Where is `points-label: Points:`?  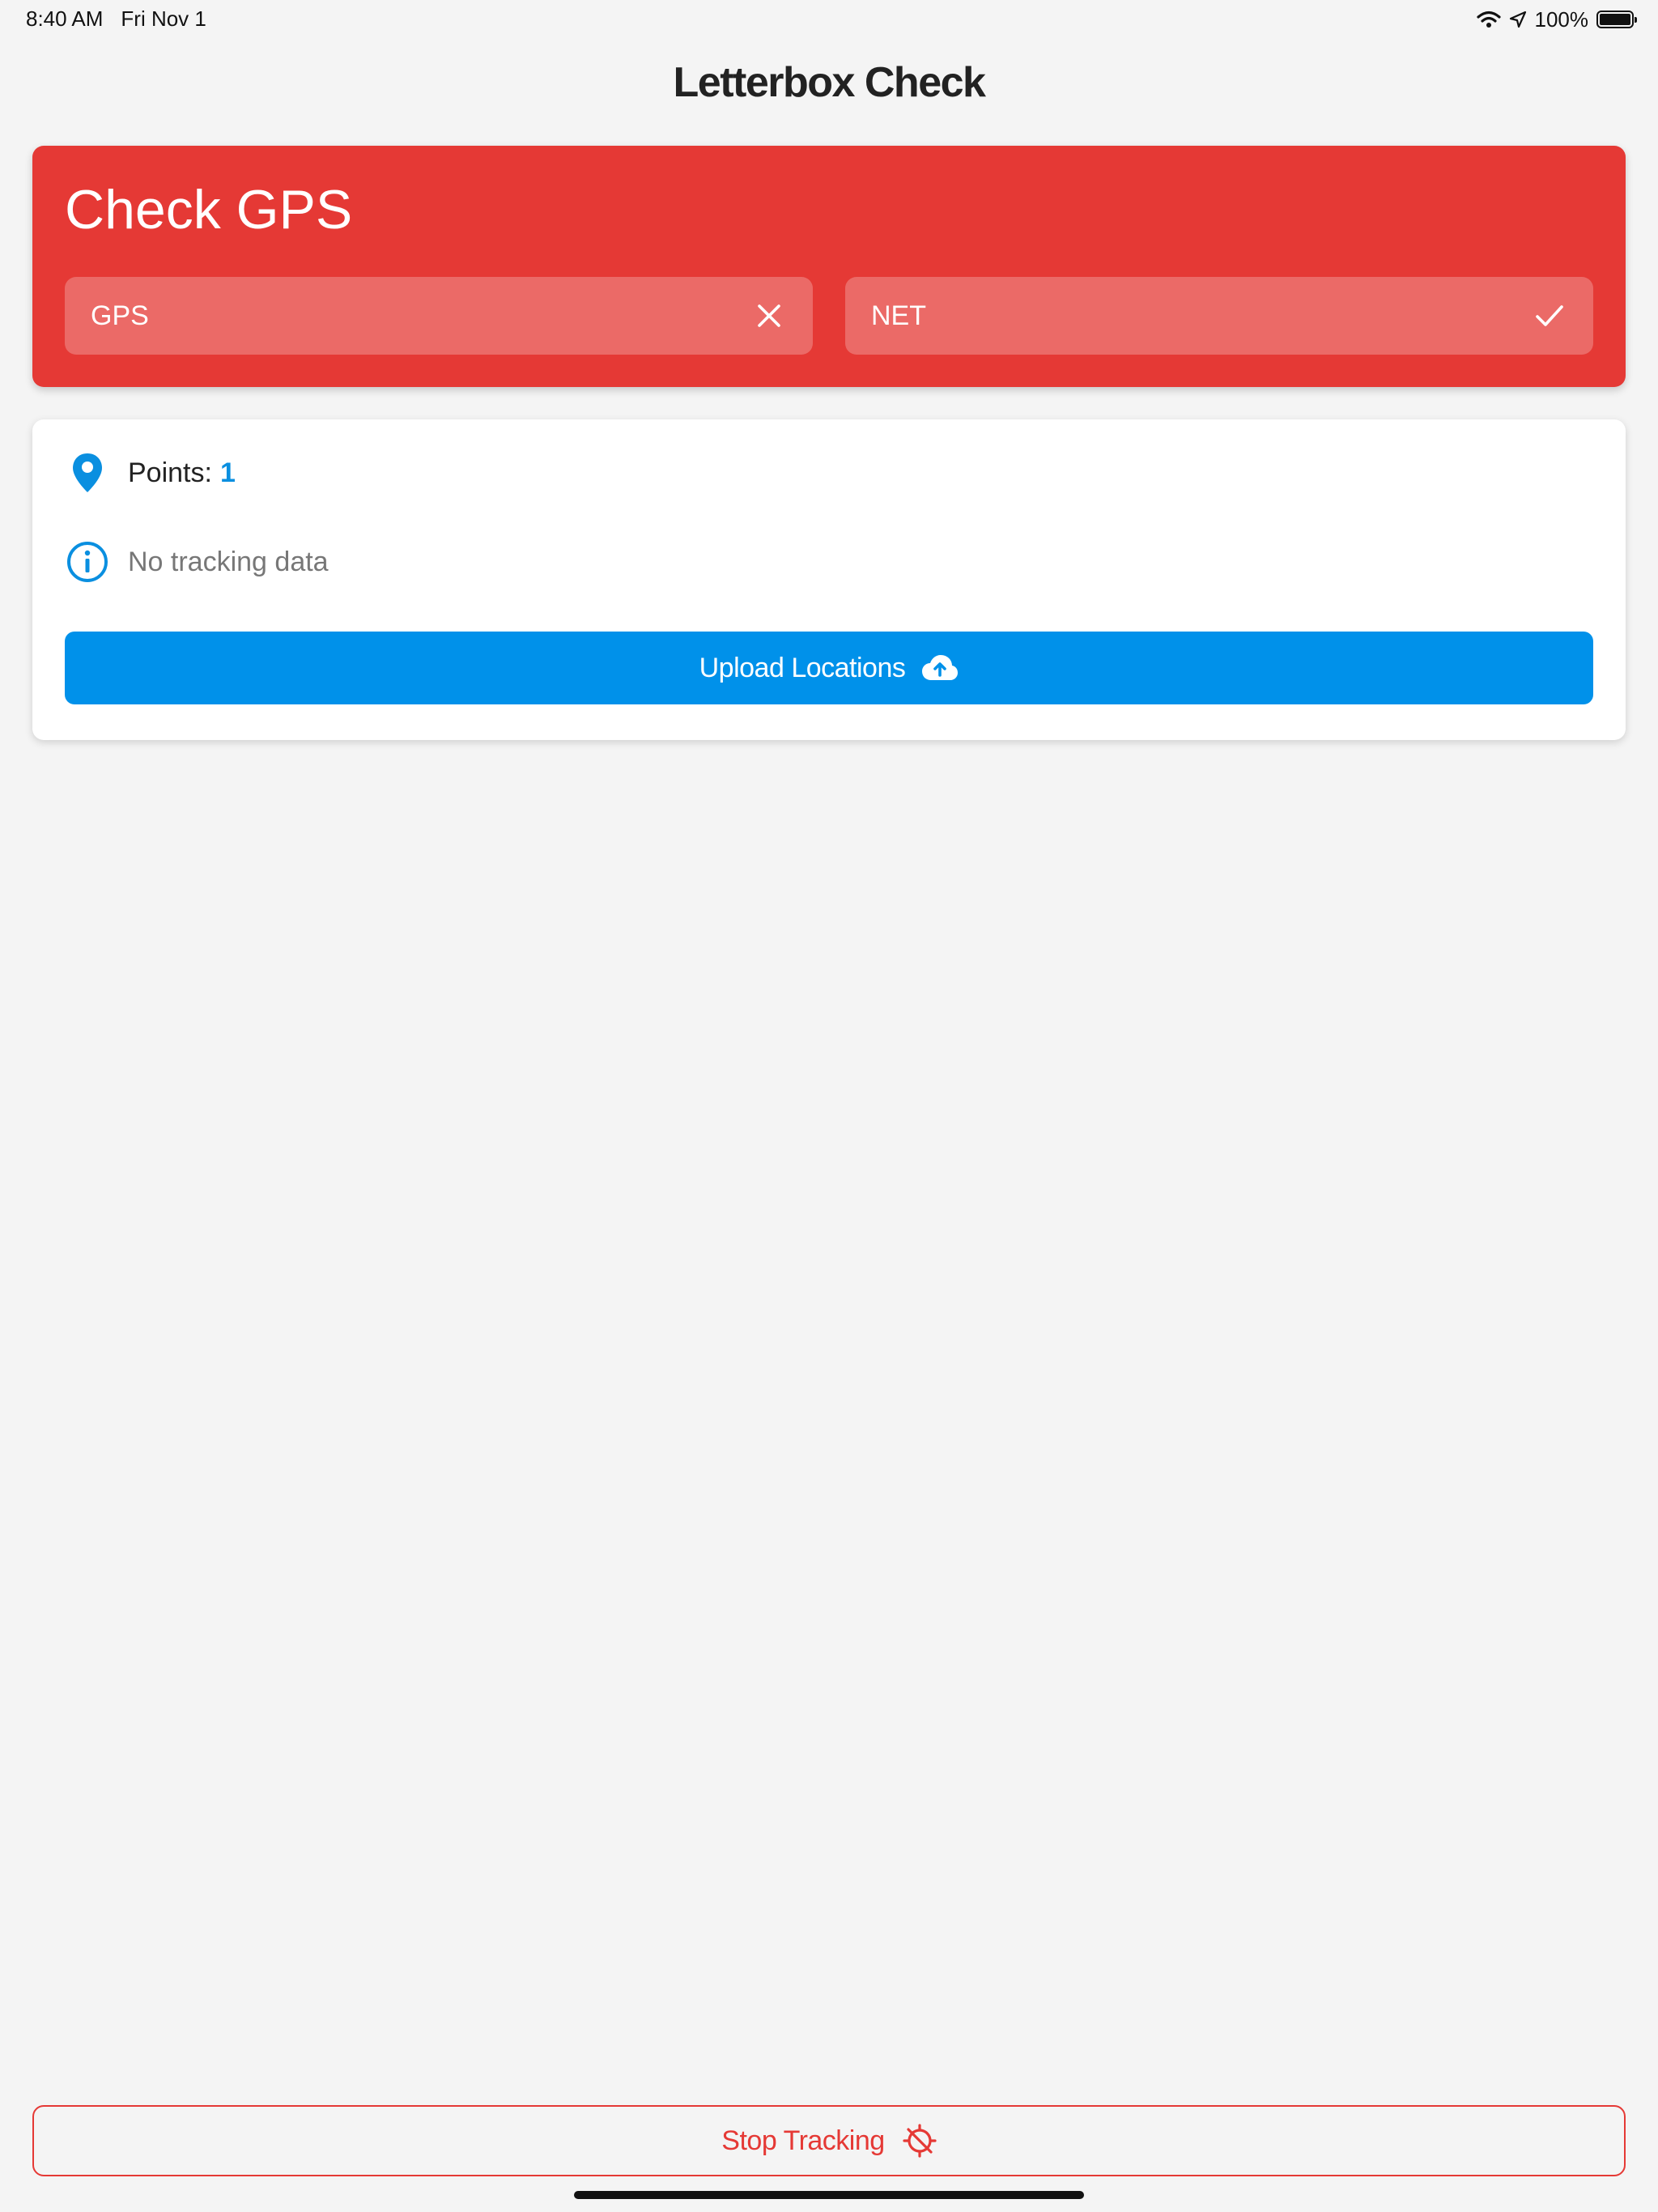 points-label: Points: is located at coordinates (170, 472).